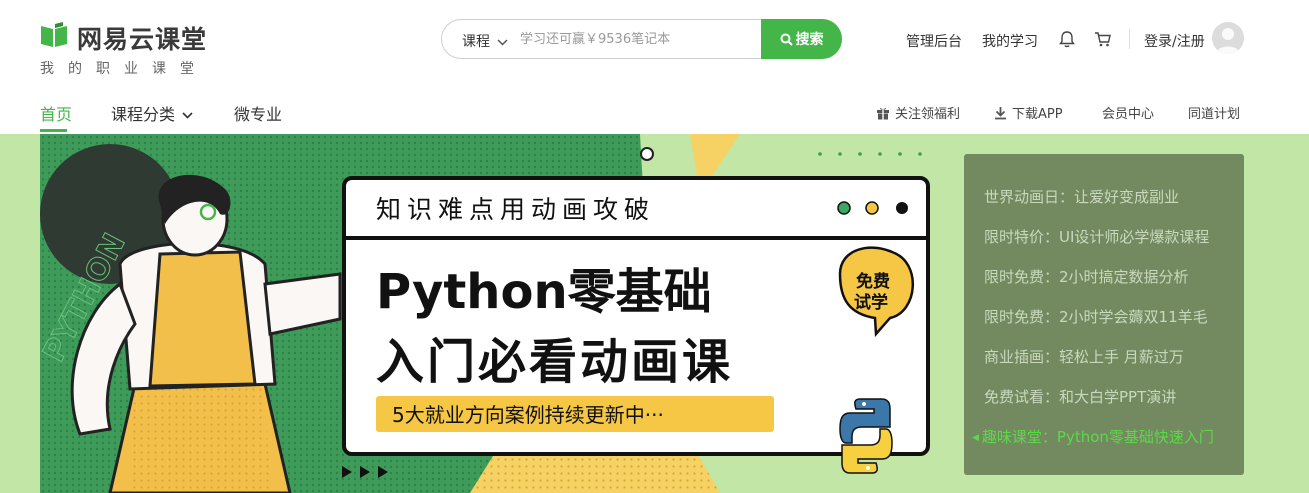 Image resolution: width=1309 pixels, height=493 pixels. I want to click on brand-name: 网易云课堂, so click(142, 39).